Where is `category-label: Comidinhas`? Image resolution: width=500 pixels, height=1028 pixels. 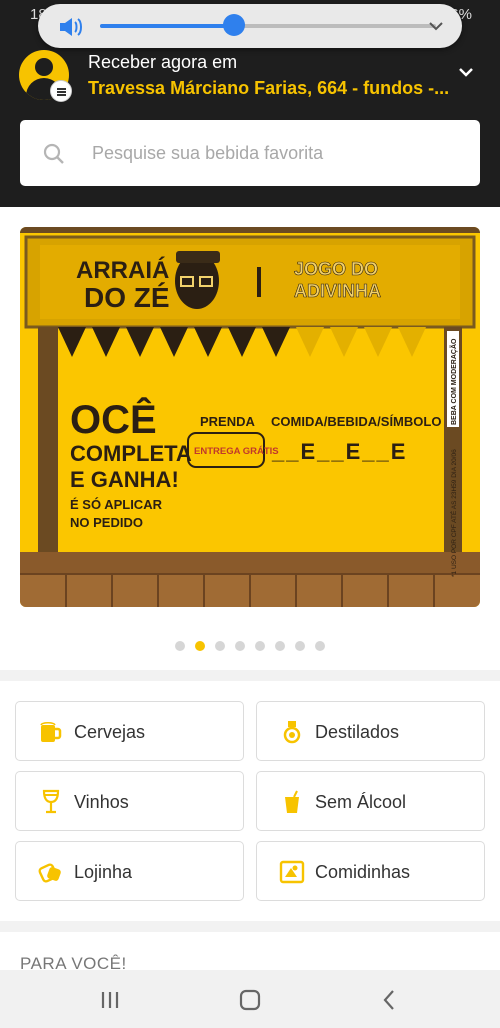 category-label: Comidinhas is located at coordinates (363, 872).